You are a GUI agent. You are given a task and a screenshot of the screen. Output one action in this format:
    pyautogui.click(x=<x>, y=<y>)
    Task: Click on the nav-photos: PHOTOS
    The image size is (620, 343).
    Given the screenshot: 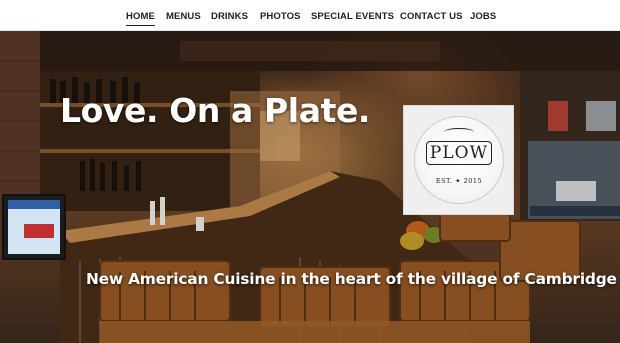 What is the action you would take?
    pyautogui.click(x=280, y=16)
    